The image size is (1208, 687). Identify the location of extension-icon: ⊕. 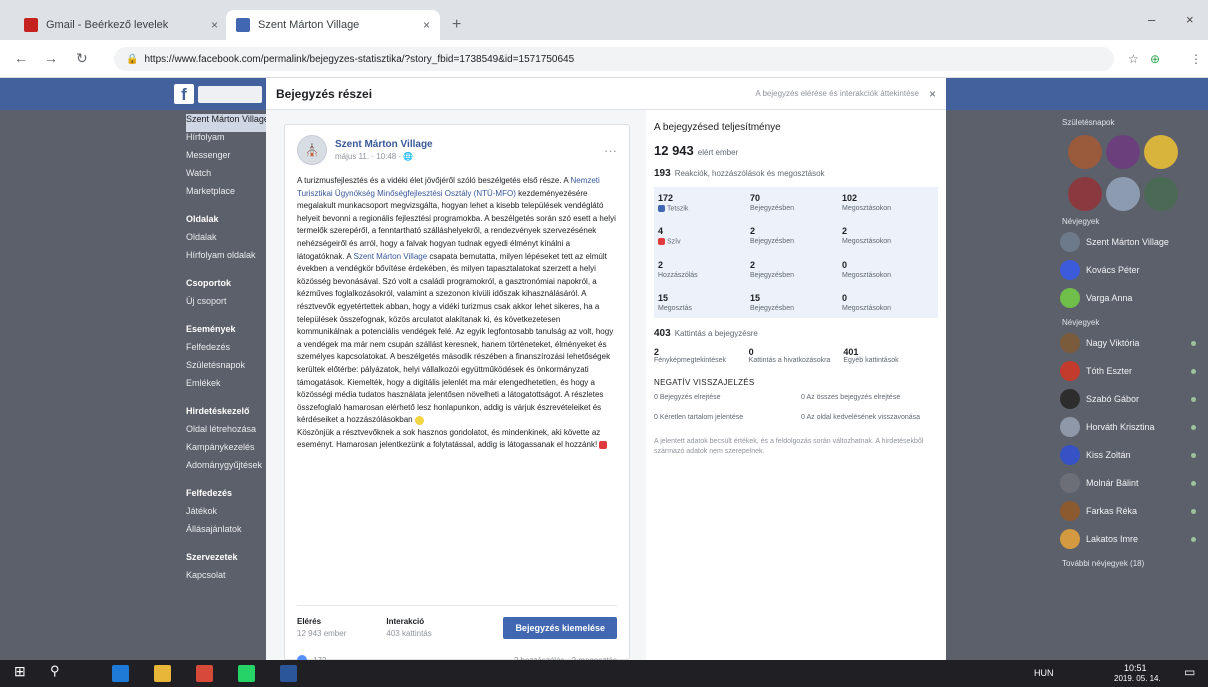
(1155, 59).